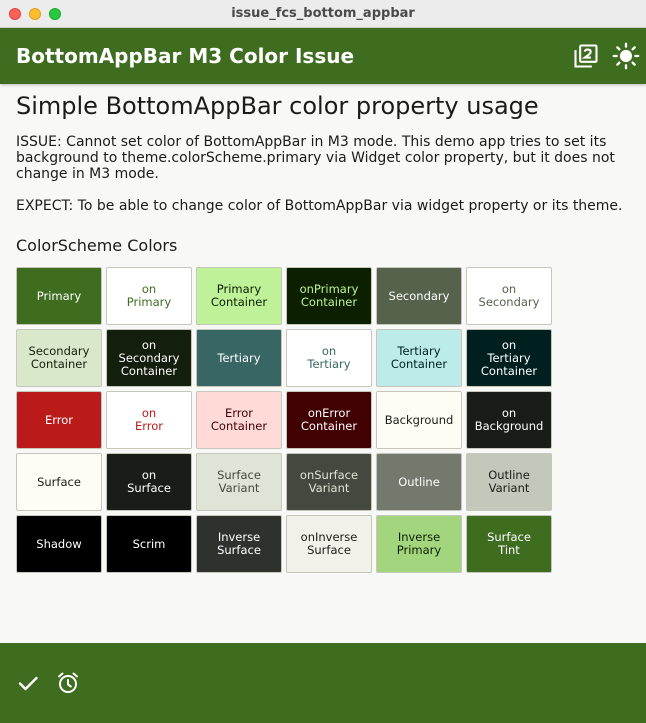 This screenshot has width=646, height=723. What do you see at coordinates (419, 358) in the screenshot?
I see `color-chip: Tertiary Container` at bounding box center [419, 358].